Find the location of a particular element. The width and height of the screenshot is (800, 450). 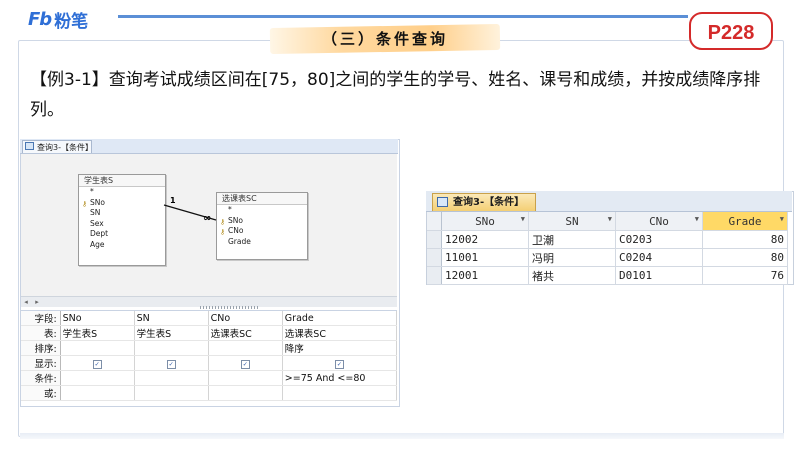

grid-field-cell: SNo is located at coordinates (97, 318).